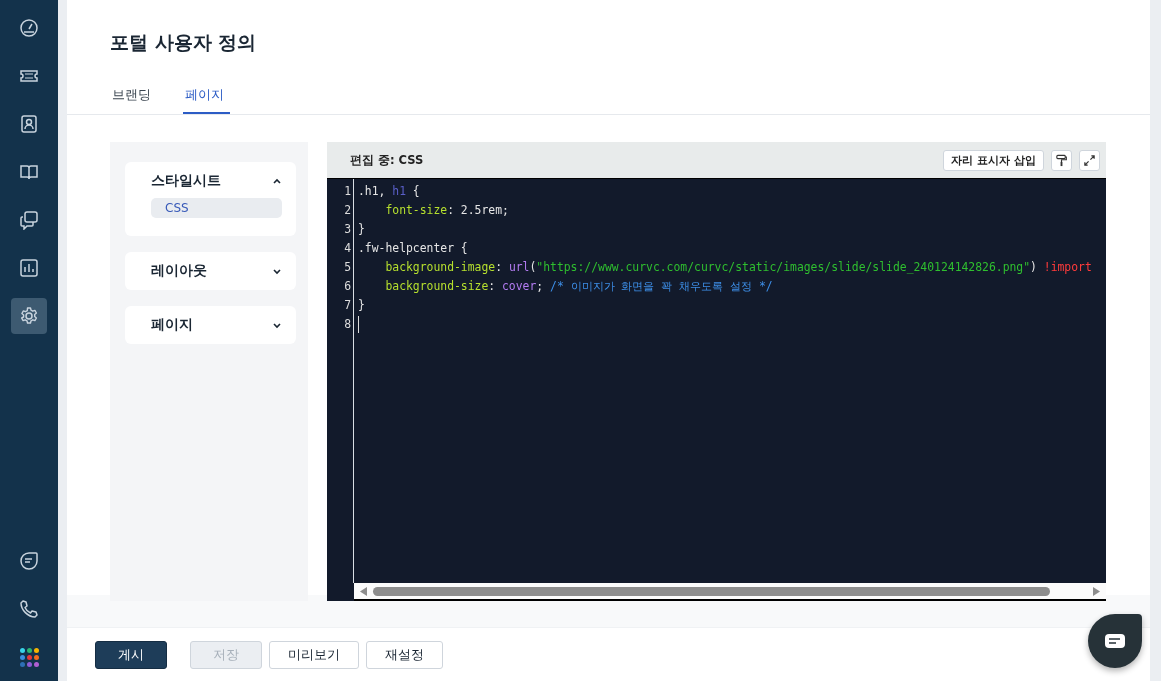 The image size is (1161, 681). Describe the element at coordinates (738, 267) in the screenshot. I see `code-line: background-image: url("https://www.curvc.com/curvc/static/images/slide/slide_240124142826.png") !import` at that location.